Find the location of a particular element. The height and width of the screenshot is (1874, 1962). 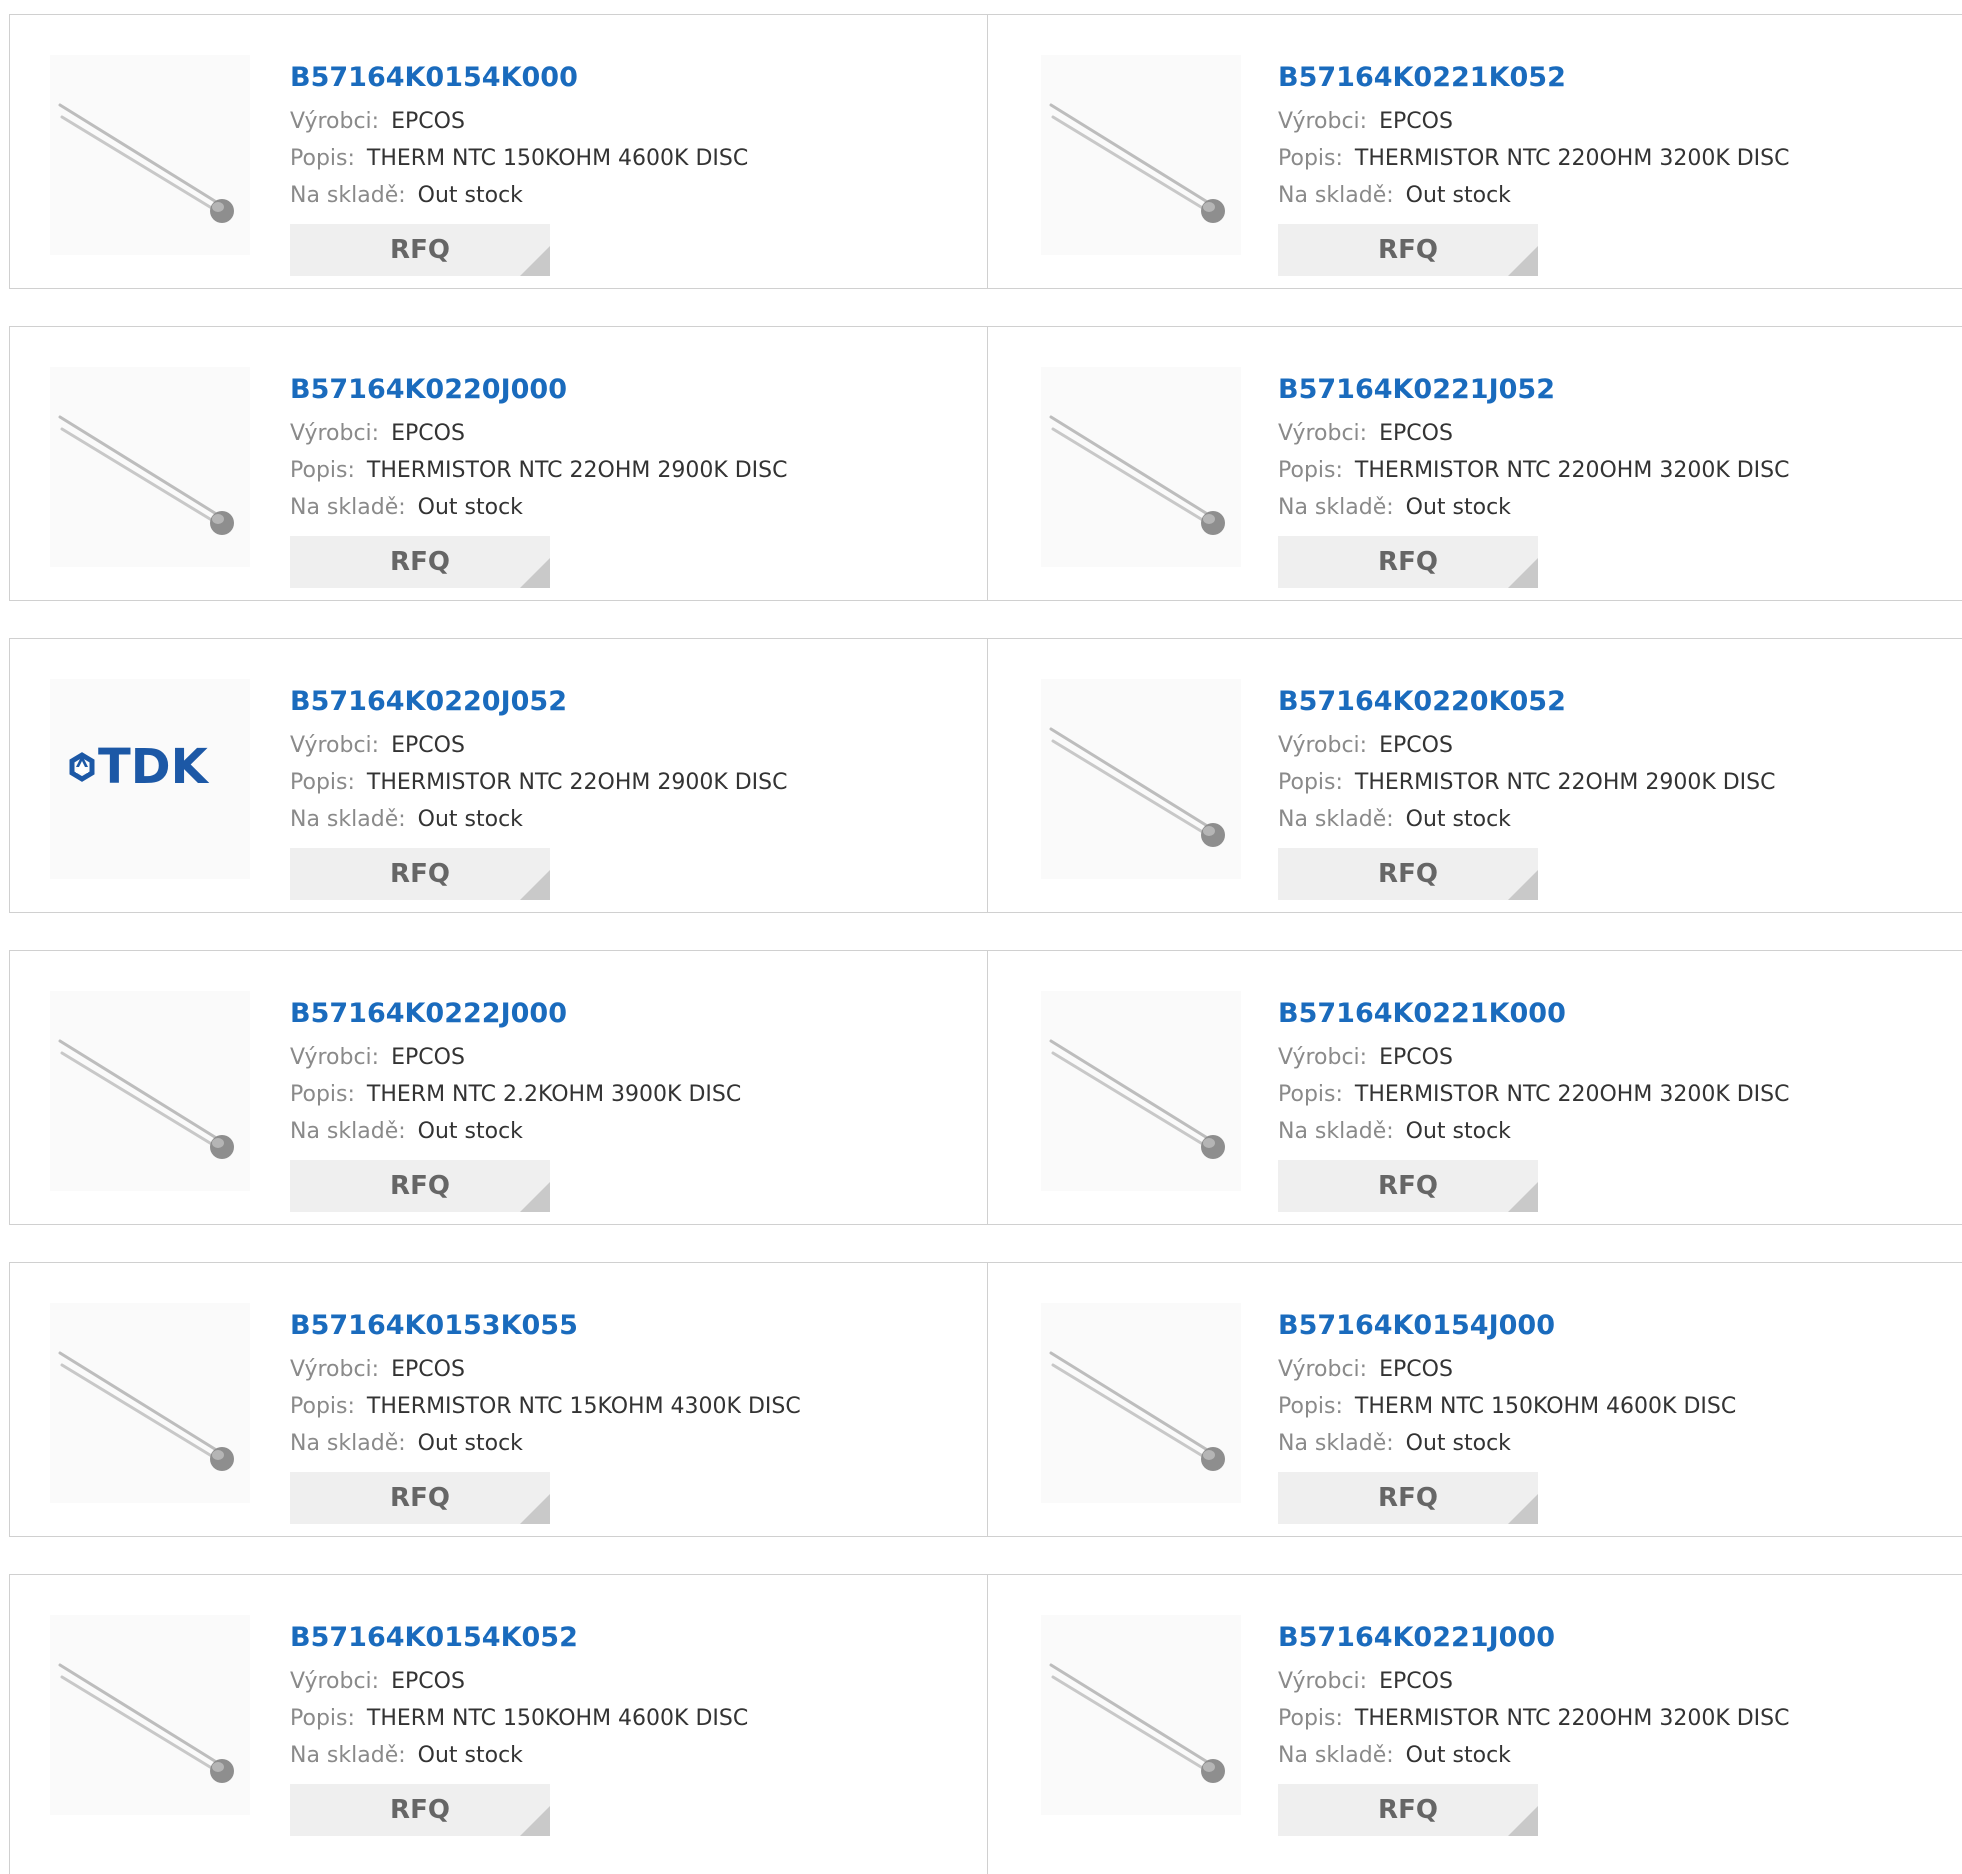

description-value: THERMISTOR NTC 22OHM 2900K DISC is located at coordinates (1565, 782).